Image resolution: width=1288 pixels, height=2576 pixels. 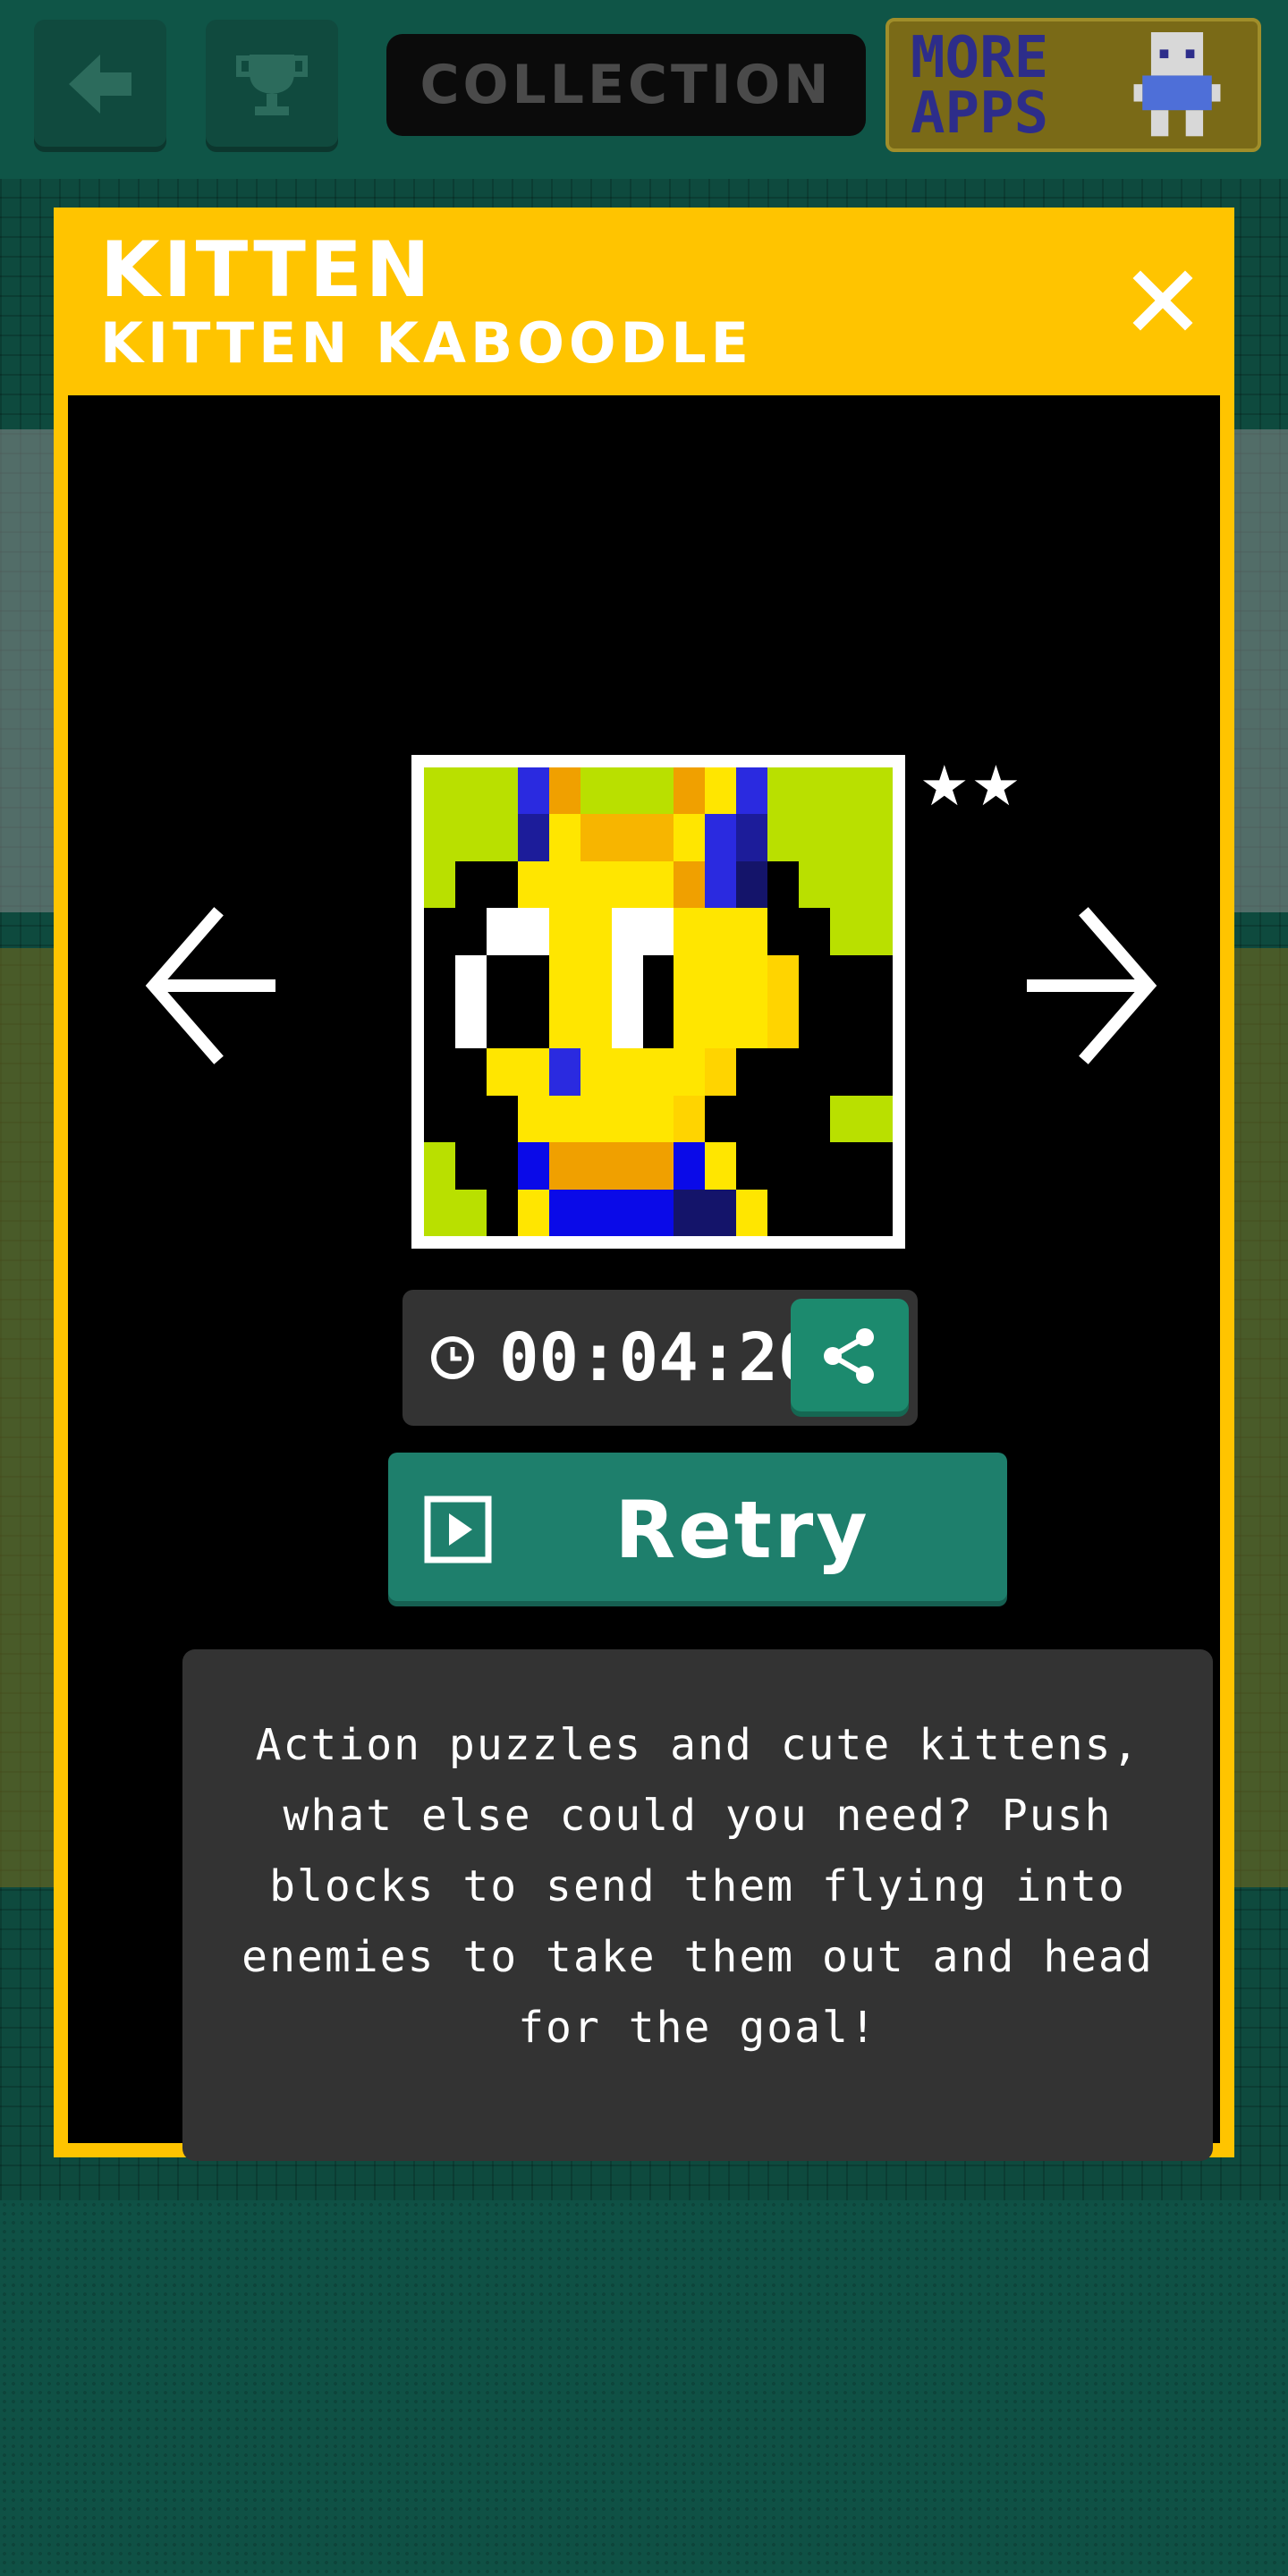 What do you see at coordinates (1177, 88) in the screenshot?
I see `robot-icon` at bounding box center [1177, 88].